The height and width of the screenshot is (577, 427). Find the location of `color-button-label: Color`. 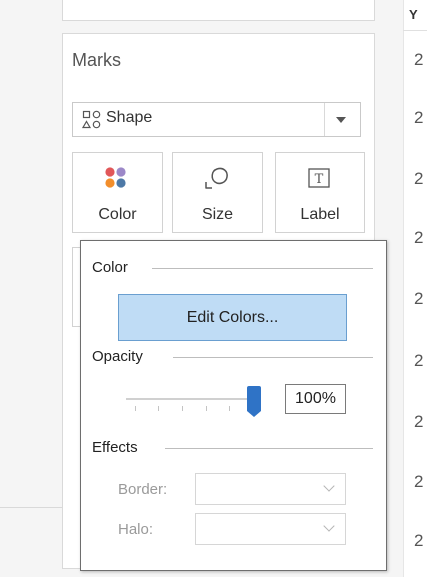

color-button-label: Color is located at coordinates (117, 214).